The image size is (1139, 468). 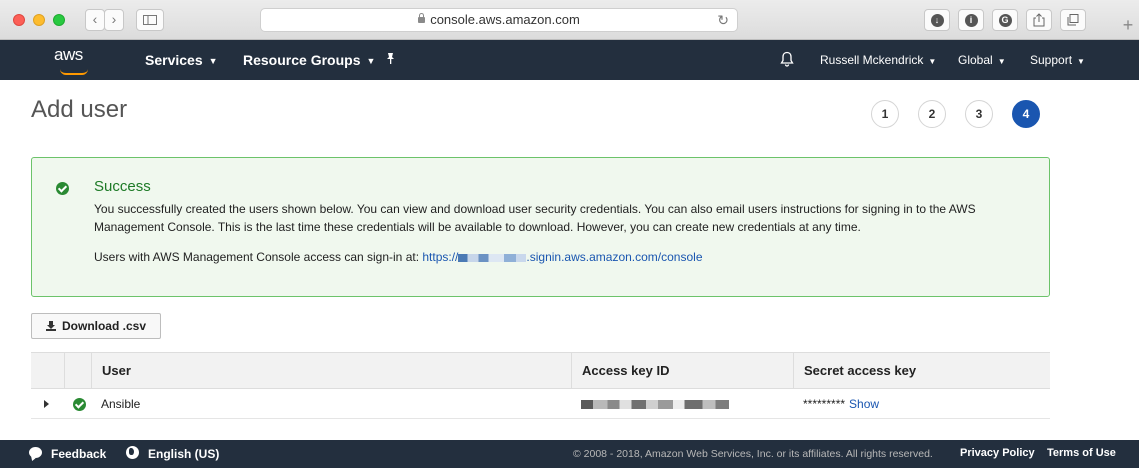 What do you see at coordinates (682, 371) in the screenshot?
I see `column-header-access-key: Access key ID` at bounding box center [682, 371].